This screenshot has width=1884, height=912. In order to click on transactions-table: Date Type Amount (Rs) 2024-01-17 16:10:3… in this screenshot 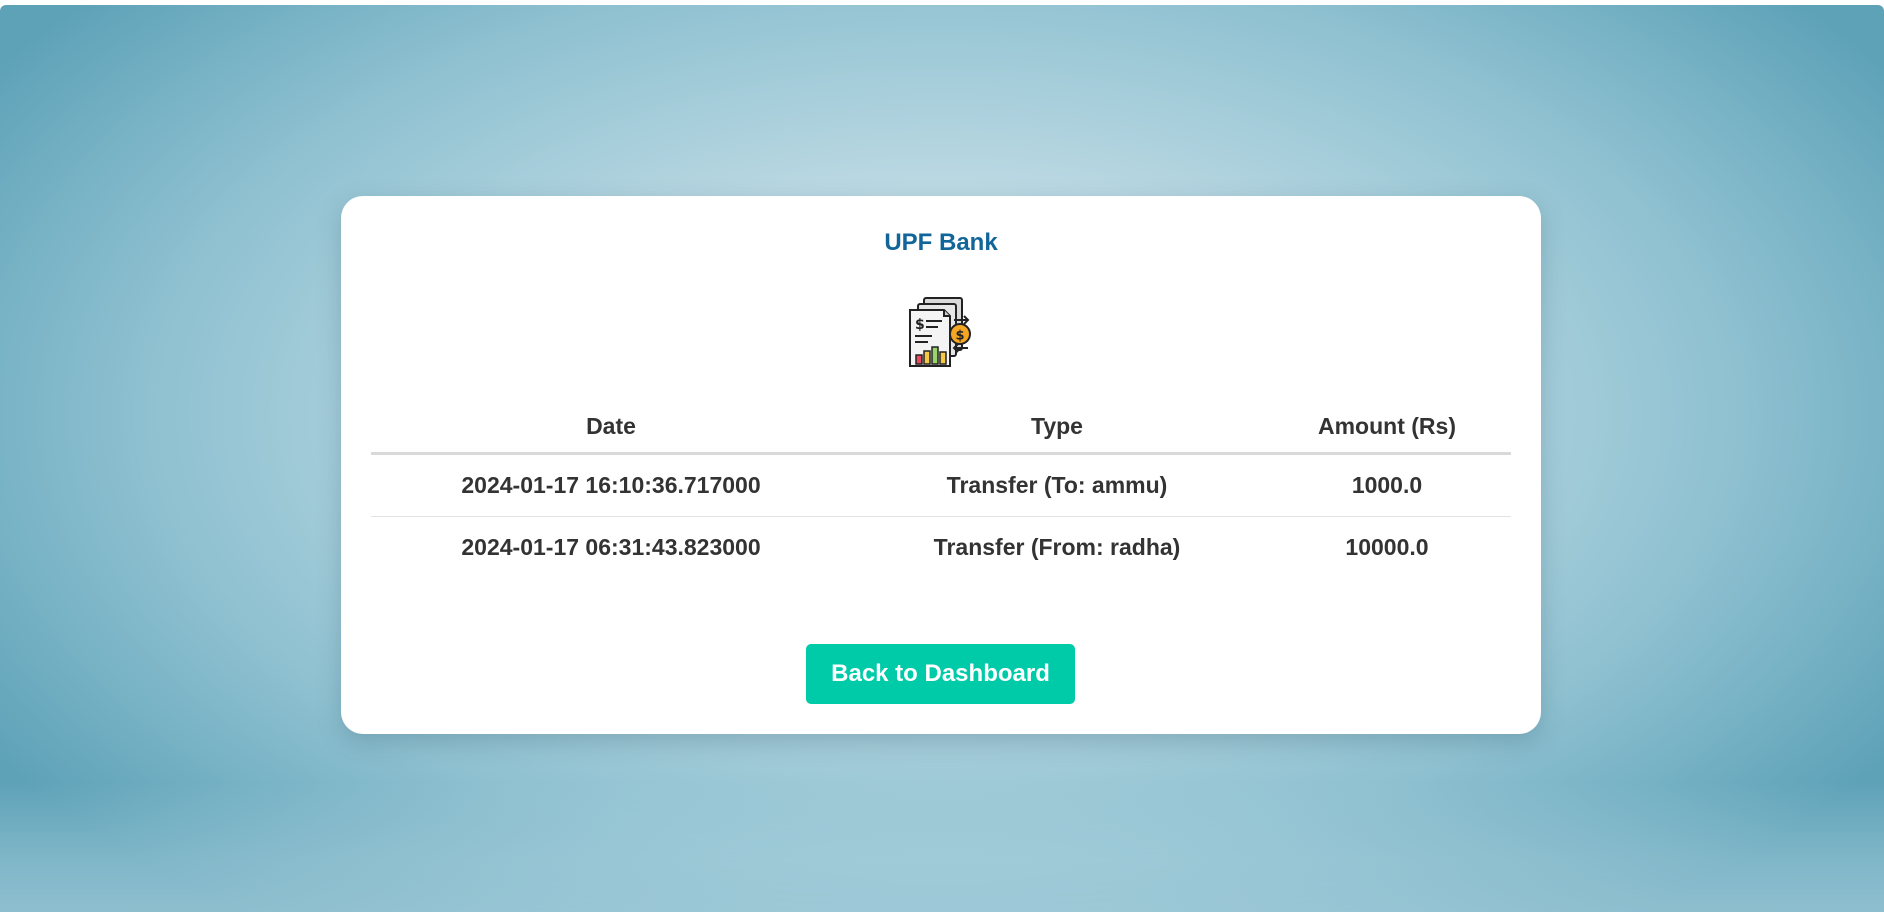, I will do `click(941, 489)`.